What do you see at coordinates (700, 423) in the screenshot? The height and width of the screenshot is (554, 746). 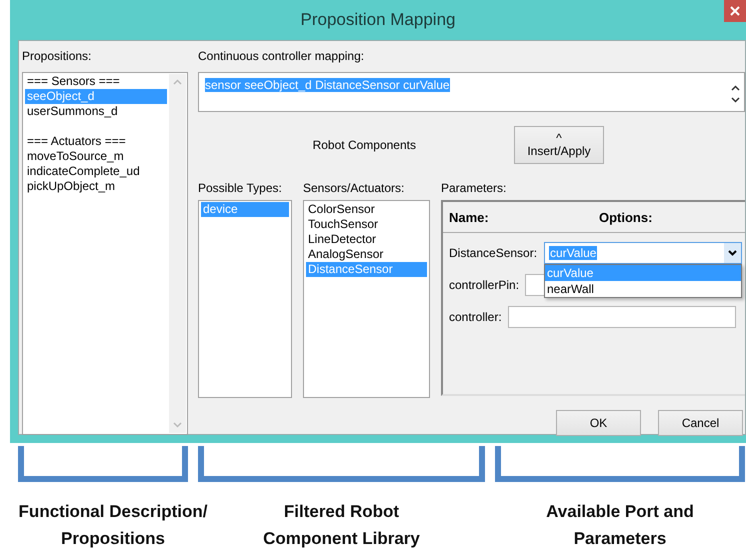 I see `dialog-button: Cancel` at bounding box center [700, 423].